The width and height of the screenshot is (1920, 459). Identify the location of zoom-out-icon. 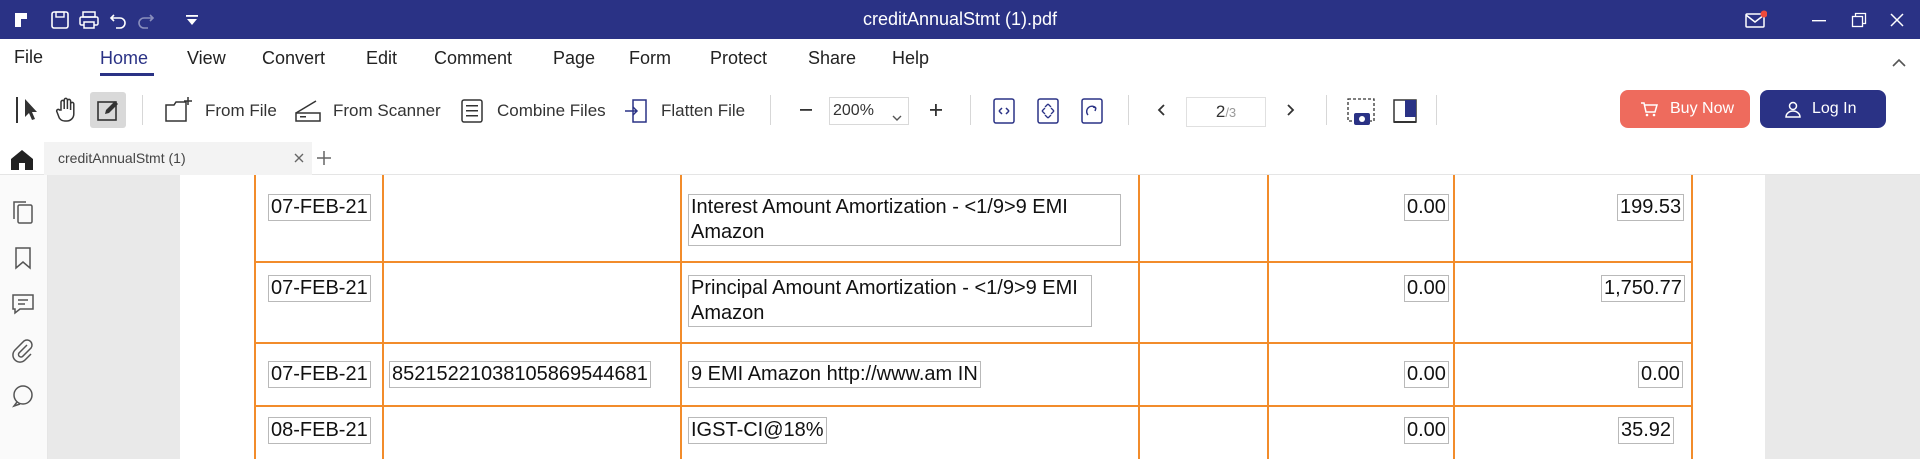
(806, 110).